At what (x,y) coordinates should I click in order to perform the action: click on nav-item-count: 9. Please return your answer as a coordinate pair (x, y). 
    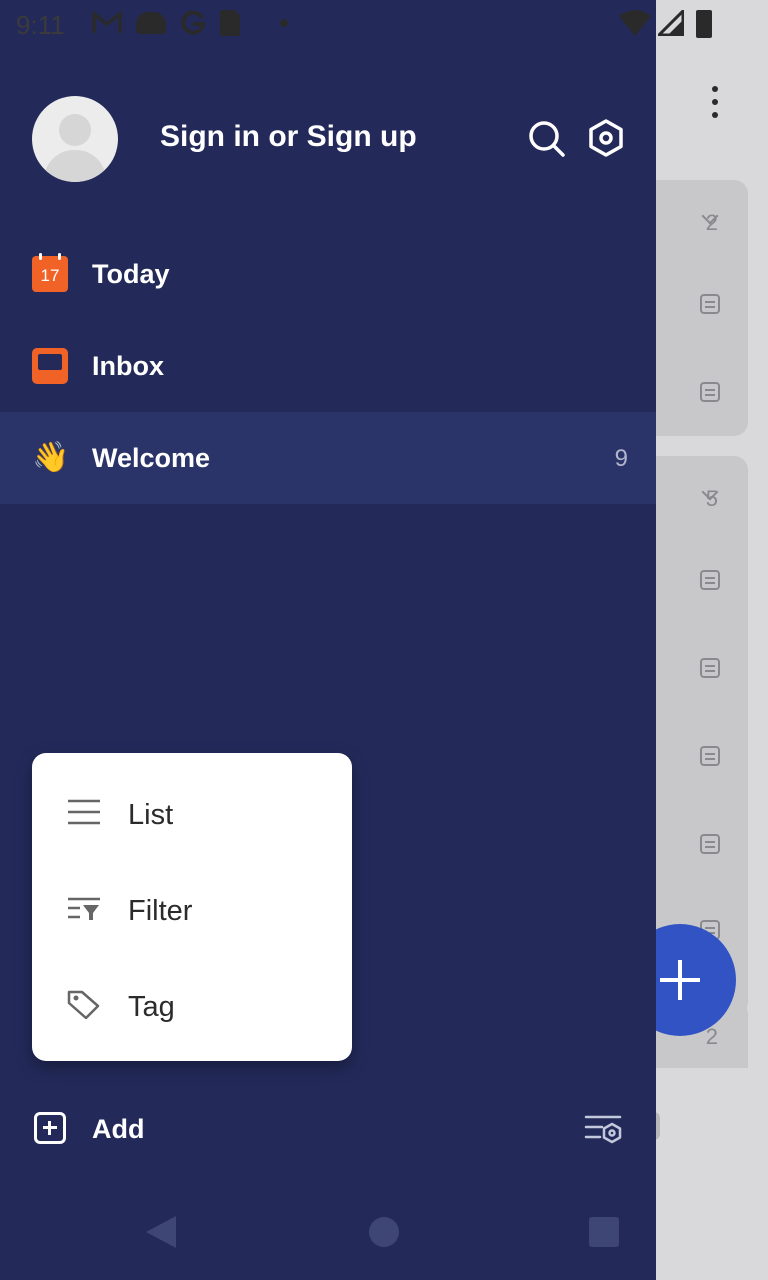
    Looking at the image, I should click on (621, 458).